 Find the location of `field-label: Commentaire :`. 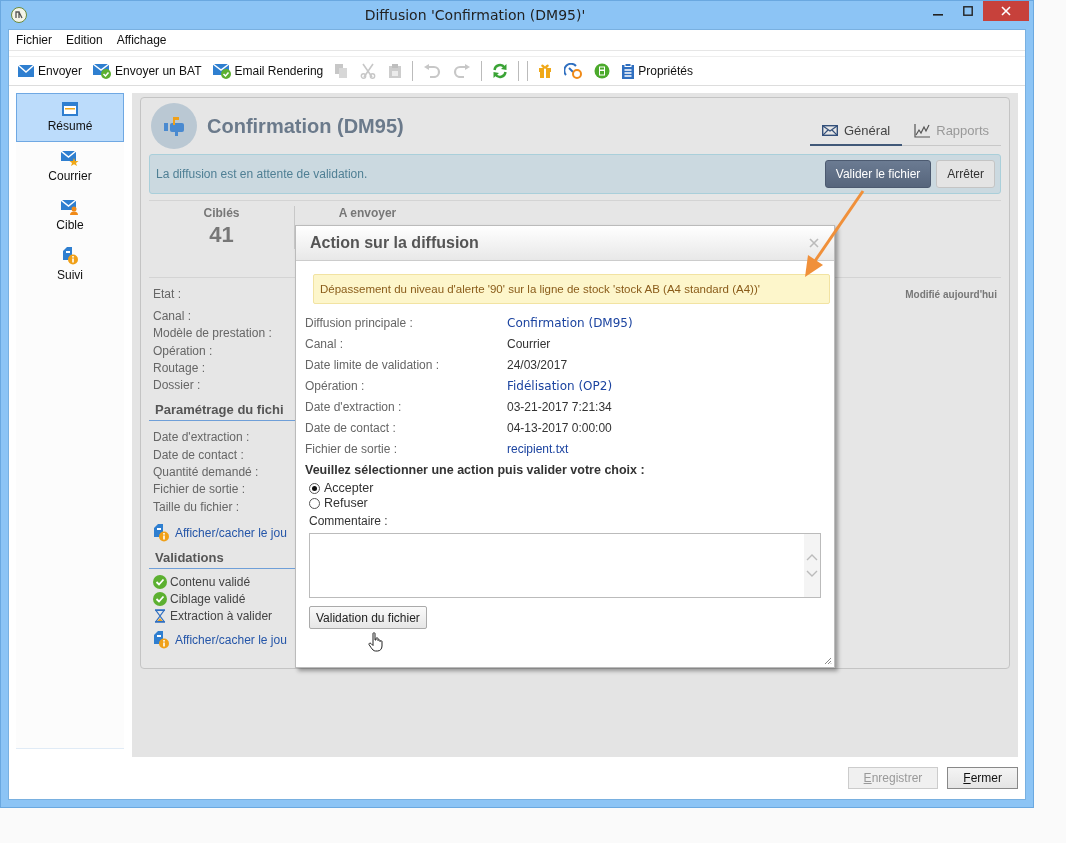

field-label: Commentaire : is located at coordinates (349, 521).